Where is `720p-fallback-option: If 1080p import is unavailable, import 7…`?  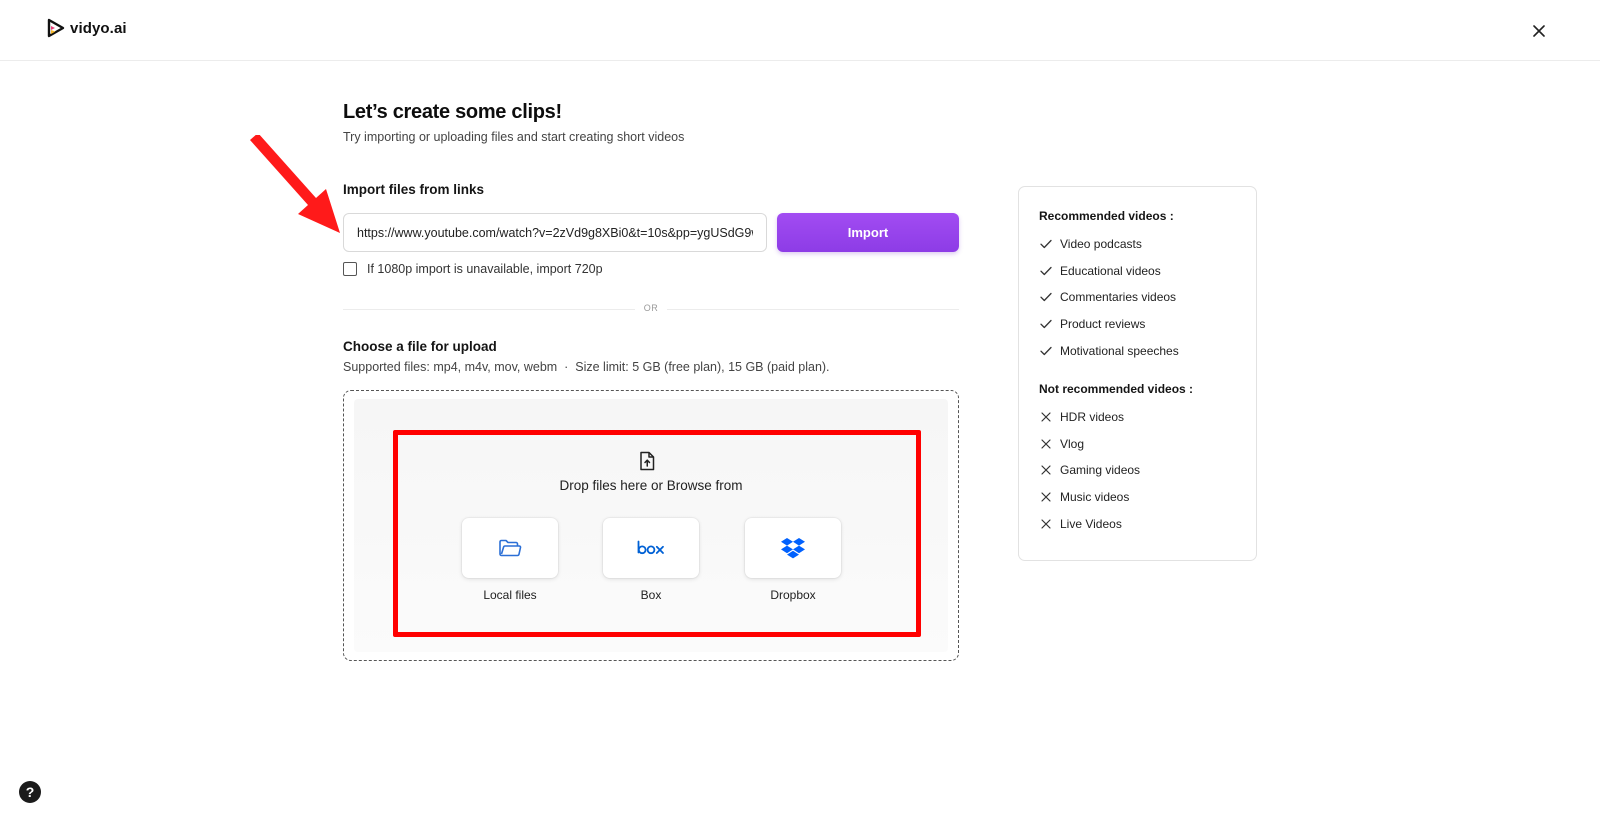
720p-fallback-option: If 1080p import is unavailable, import 7… is located at coordinates (473, 269).